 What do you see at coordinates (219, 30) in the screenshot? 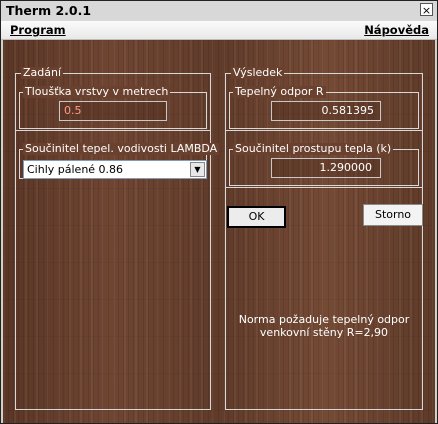
I see `menu-bar: Program Nápověda` at bounding box center [219, 30].